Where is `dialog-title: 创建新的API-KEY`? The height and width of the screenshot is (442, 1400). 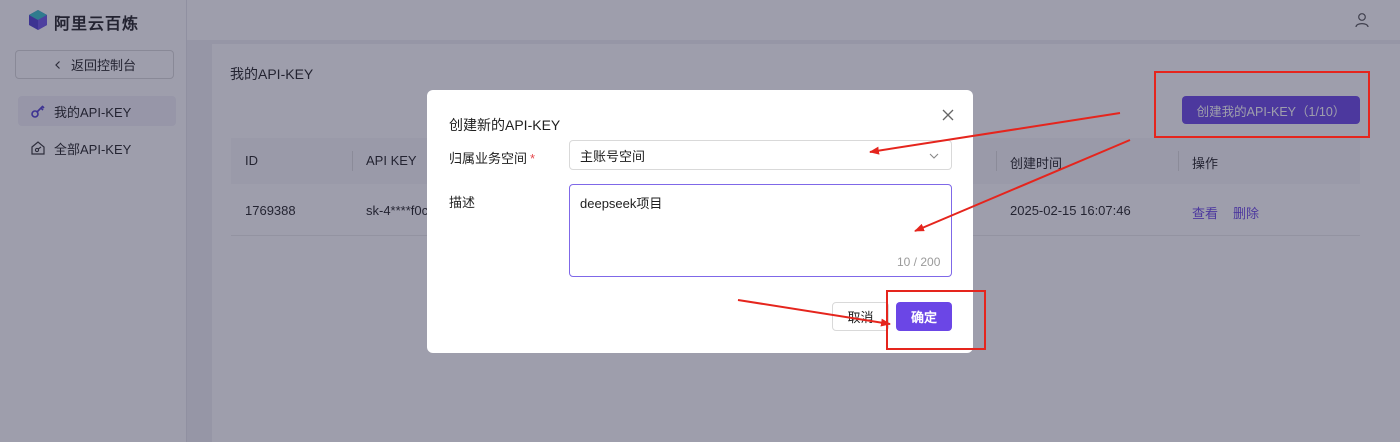 dialog-title: 创建新的API-KEY is located at coordinates (505, 125).